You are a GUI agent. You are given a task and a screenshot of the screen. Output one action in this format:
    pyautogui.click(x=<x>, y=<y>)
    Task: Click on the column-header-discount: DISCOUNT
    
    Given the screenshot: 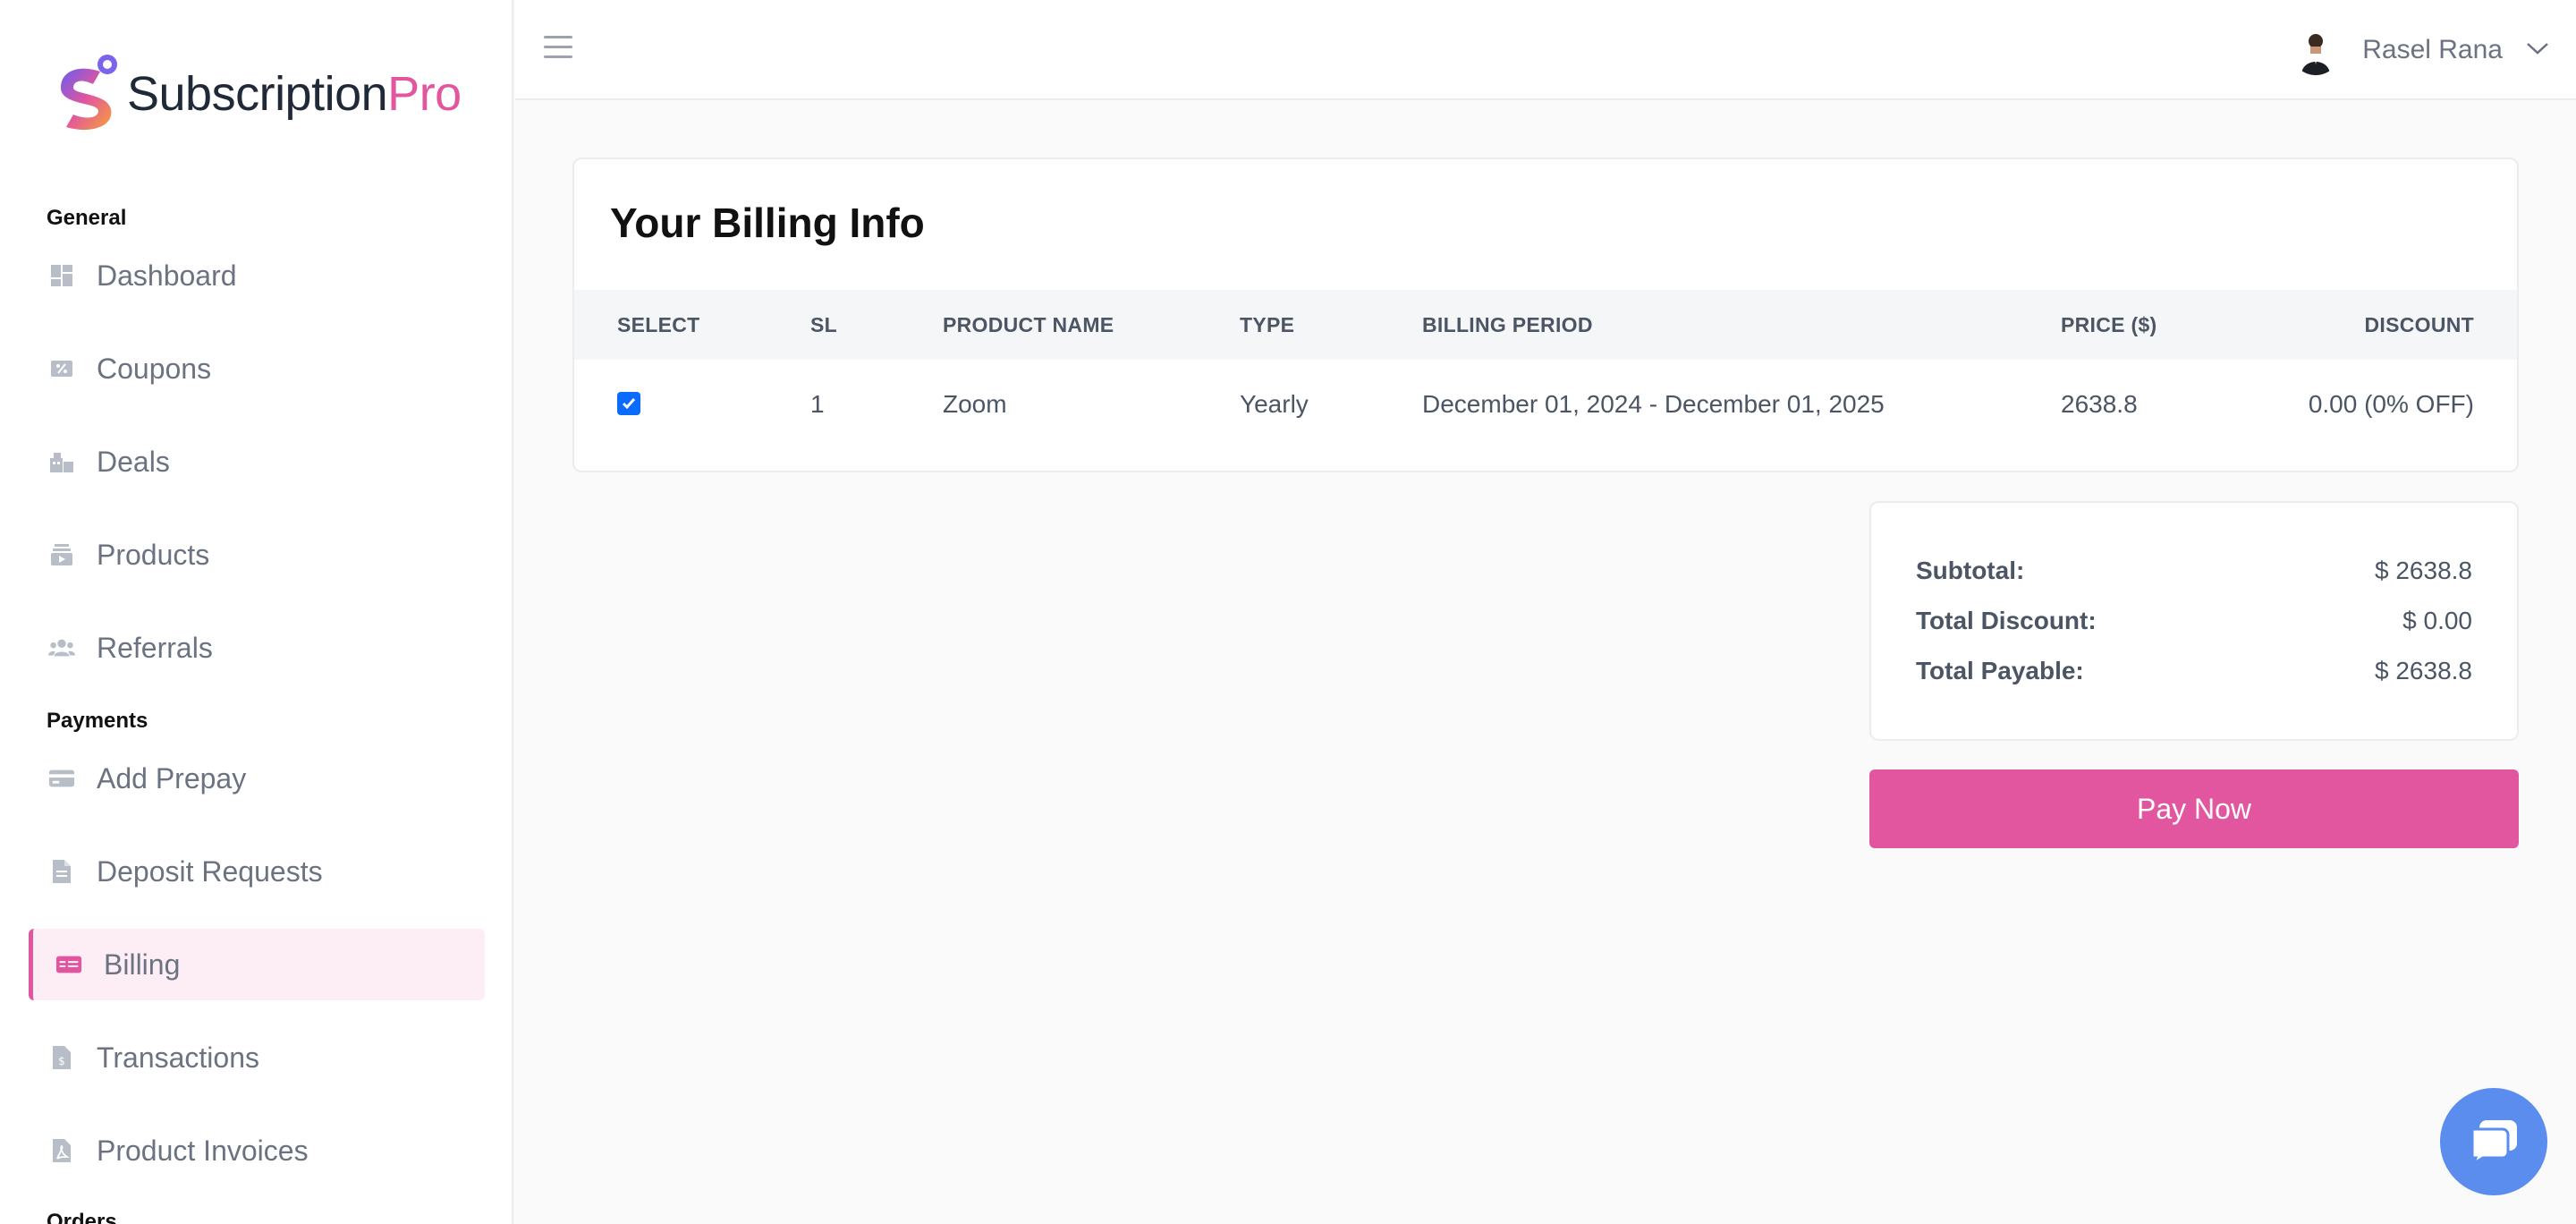 What is the action you would take?
    pyautogui.click(x=2419, y=324)
    